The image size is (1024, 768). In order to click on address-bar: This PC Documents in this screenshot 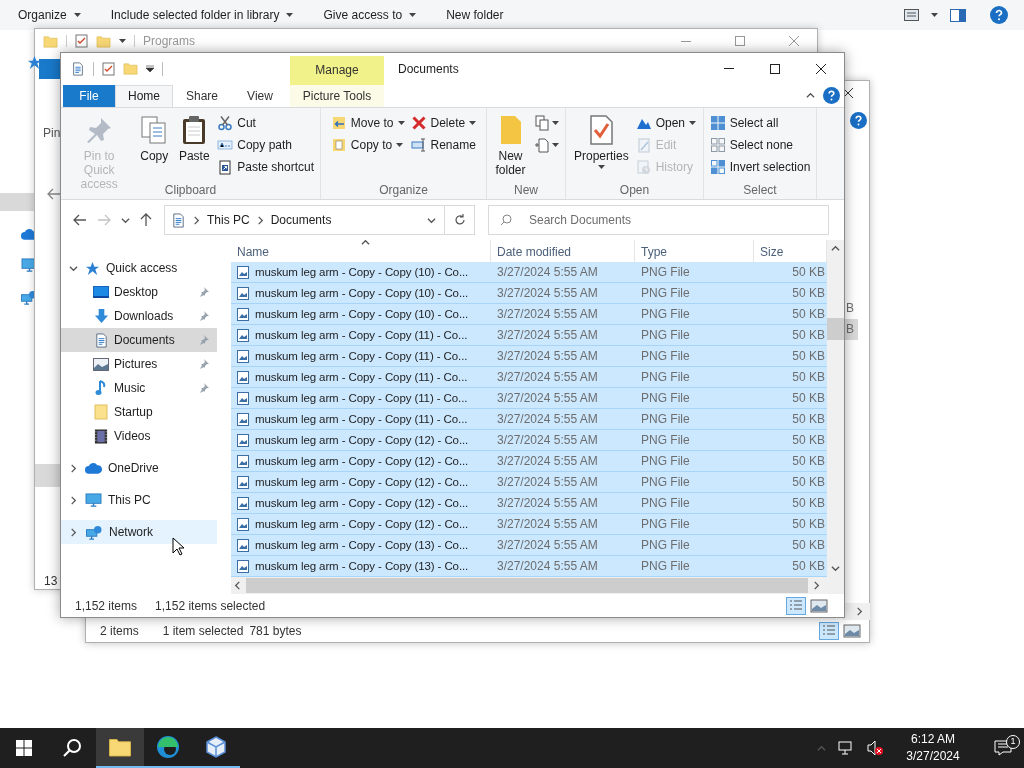, I will do `click(319, 220)`.